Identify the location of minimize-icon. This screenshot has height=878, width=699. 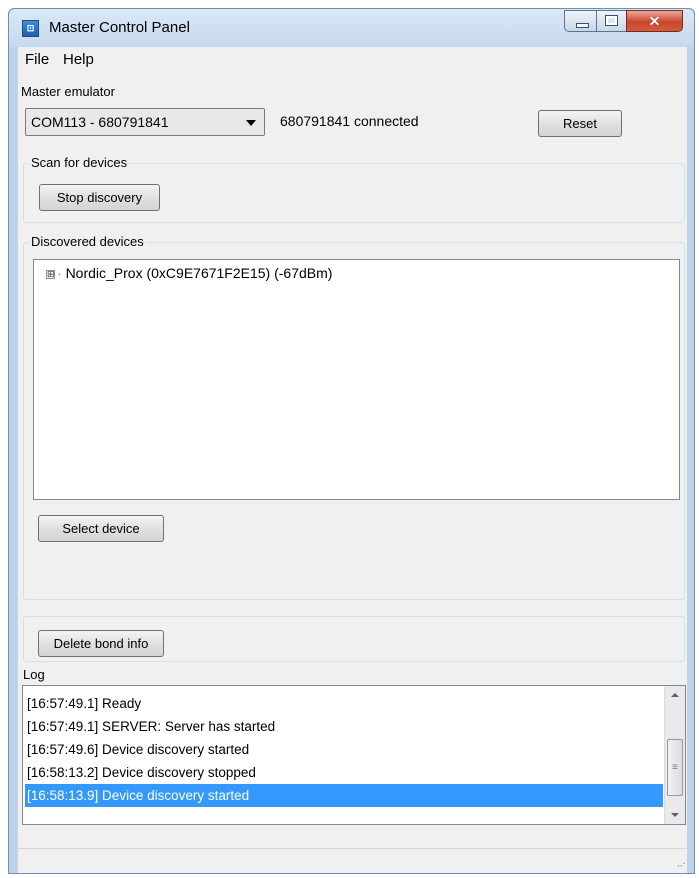
(582, 25).